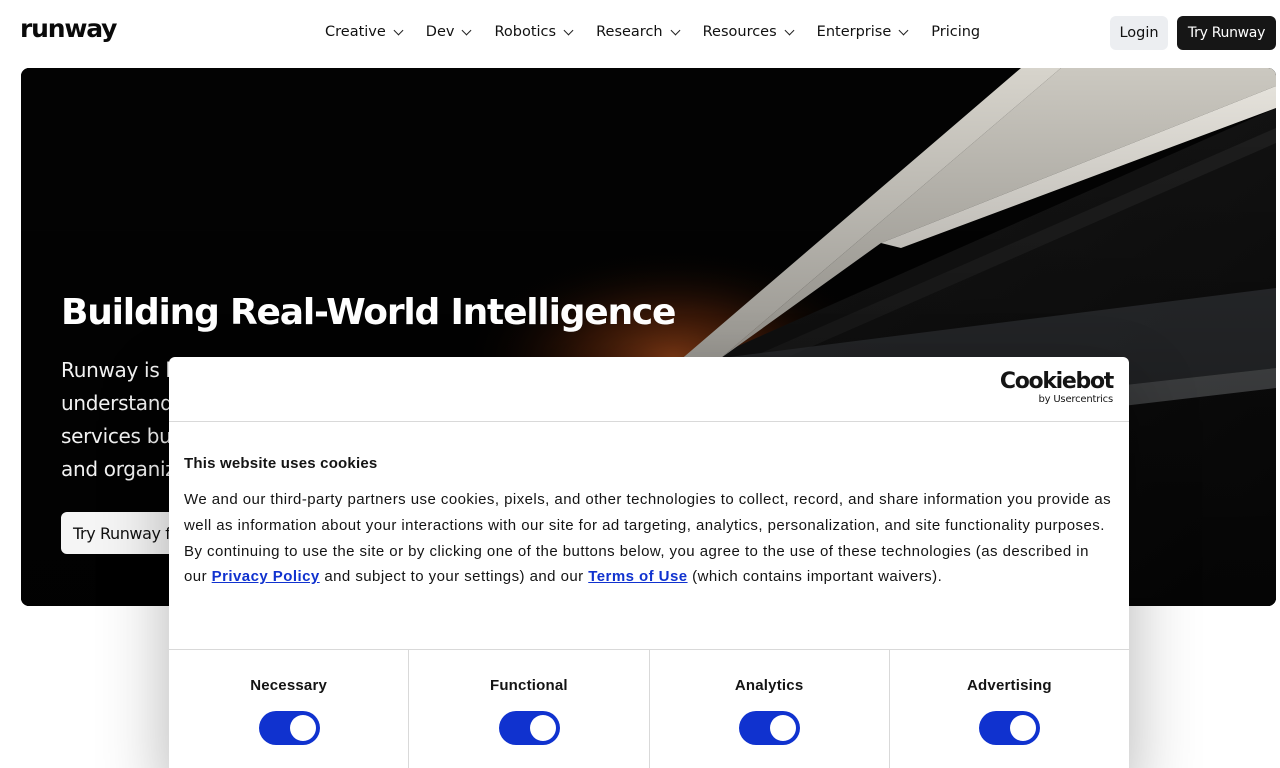  I want to click on nav-item-robotics: Robotics, so click(534, 32).